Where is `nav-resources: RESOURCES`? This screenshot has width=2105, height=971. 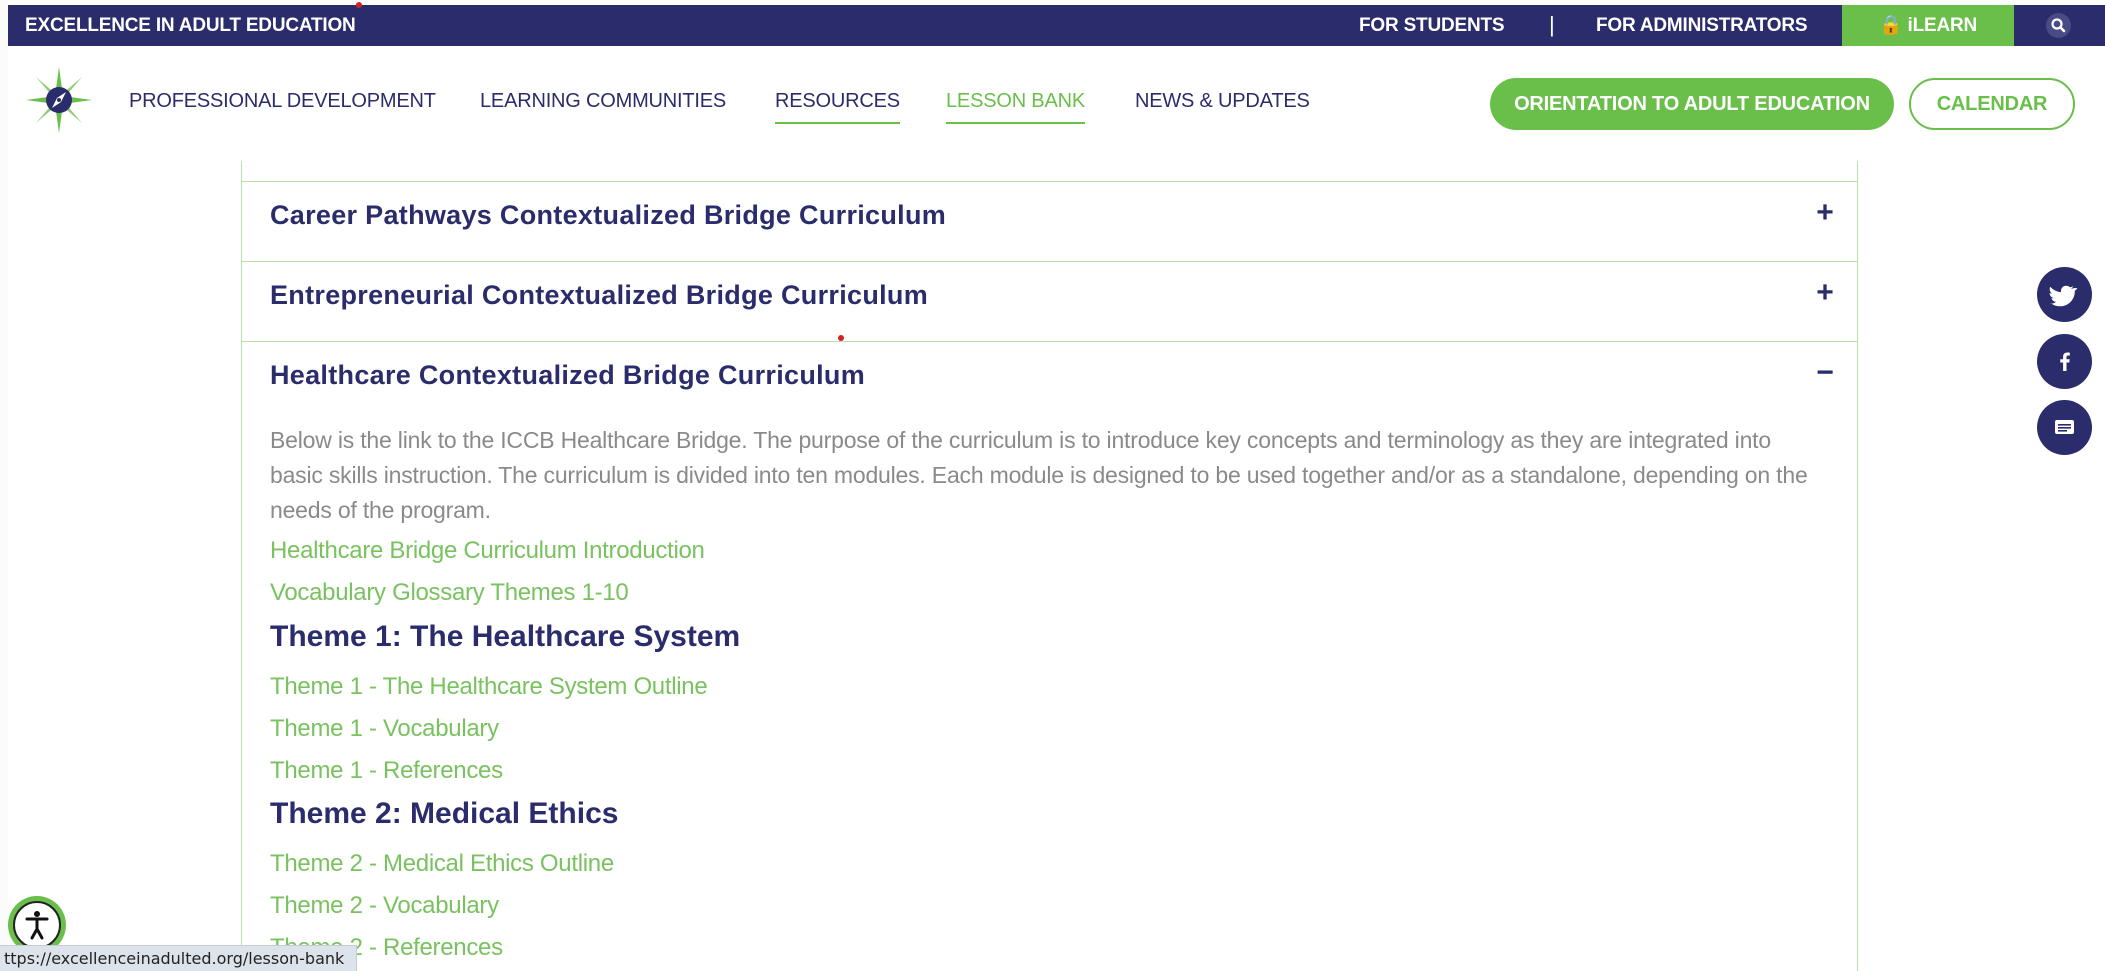
nav-resources: RESOURCES is located at coordinates (837, 107).